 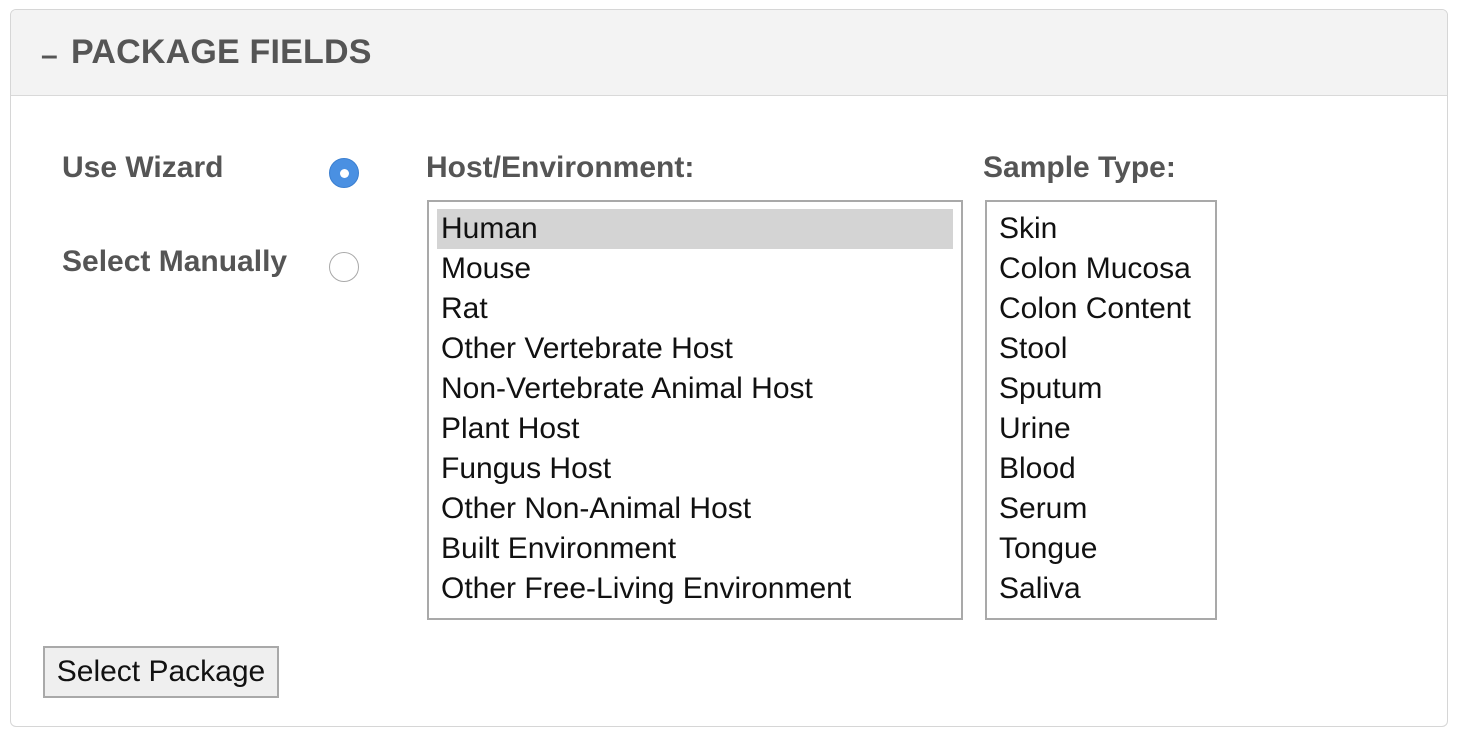 What do you see at coordinates (695, 589) in the screenshot?
I see `host-option: Other Free-Living Environment` at bounding box center [695, 589].